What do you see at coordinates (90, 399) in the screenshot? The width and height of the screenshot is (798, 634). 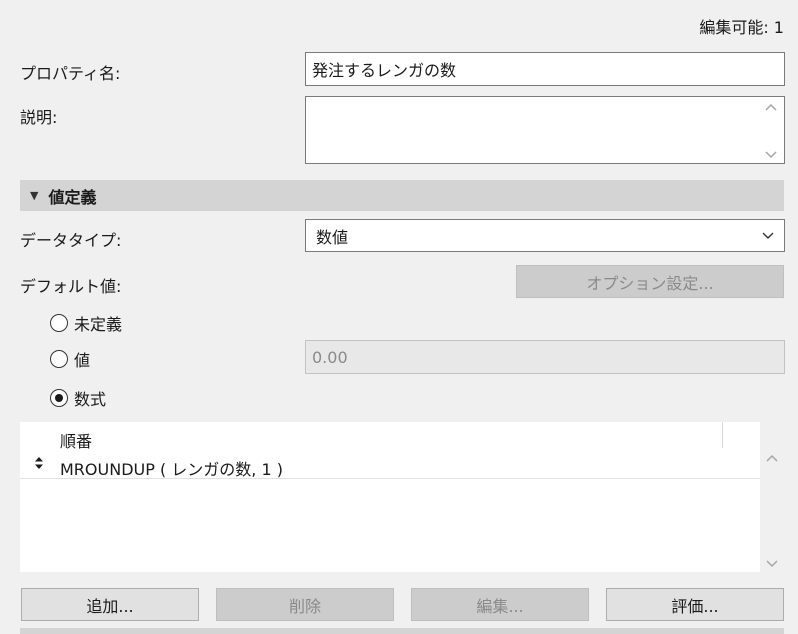 I see `radio-formula-label: 数式` at bounding box center [90, 399].